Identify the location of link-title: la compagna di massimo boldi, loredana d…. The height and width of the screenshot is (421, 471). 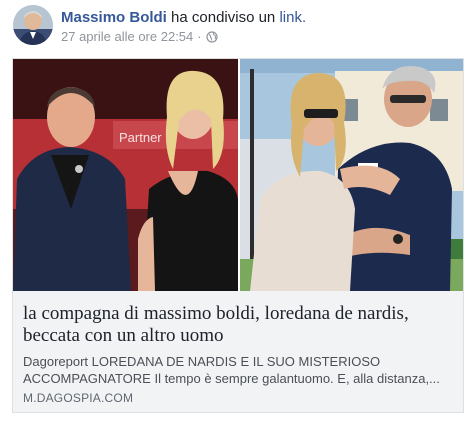
(239, 325).